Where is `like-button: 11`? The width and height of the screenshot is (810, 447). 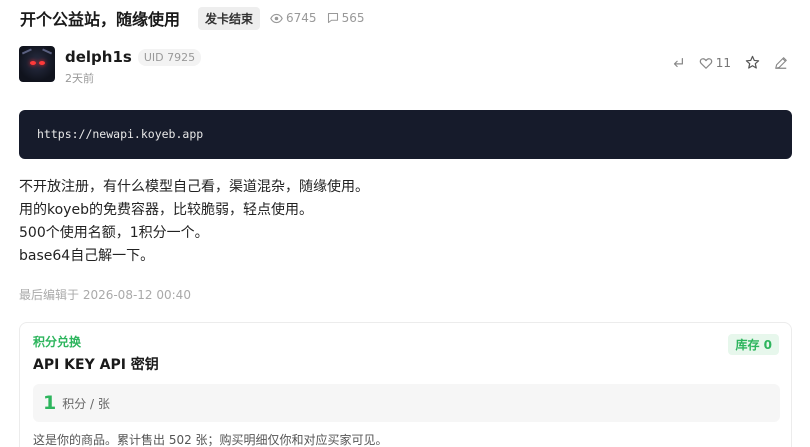
like-button: 11 is located at coordinates (715, 63).